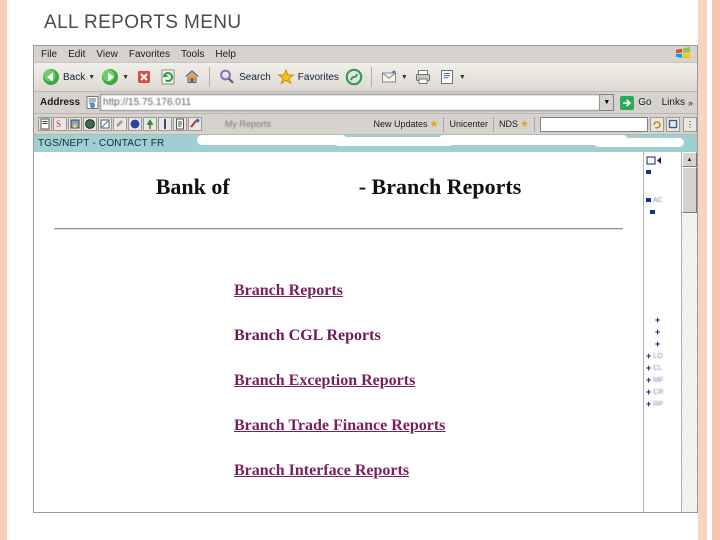 This screenshot has height=540, width=720. I want to click on toolbar2-icon-2: S, so click(60, 124).